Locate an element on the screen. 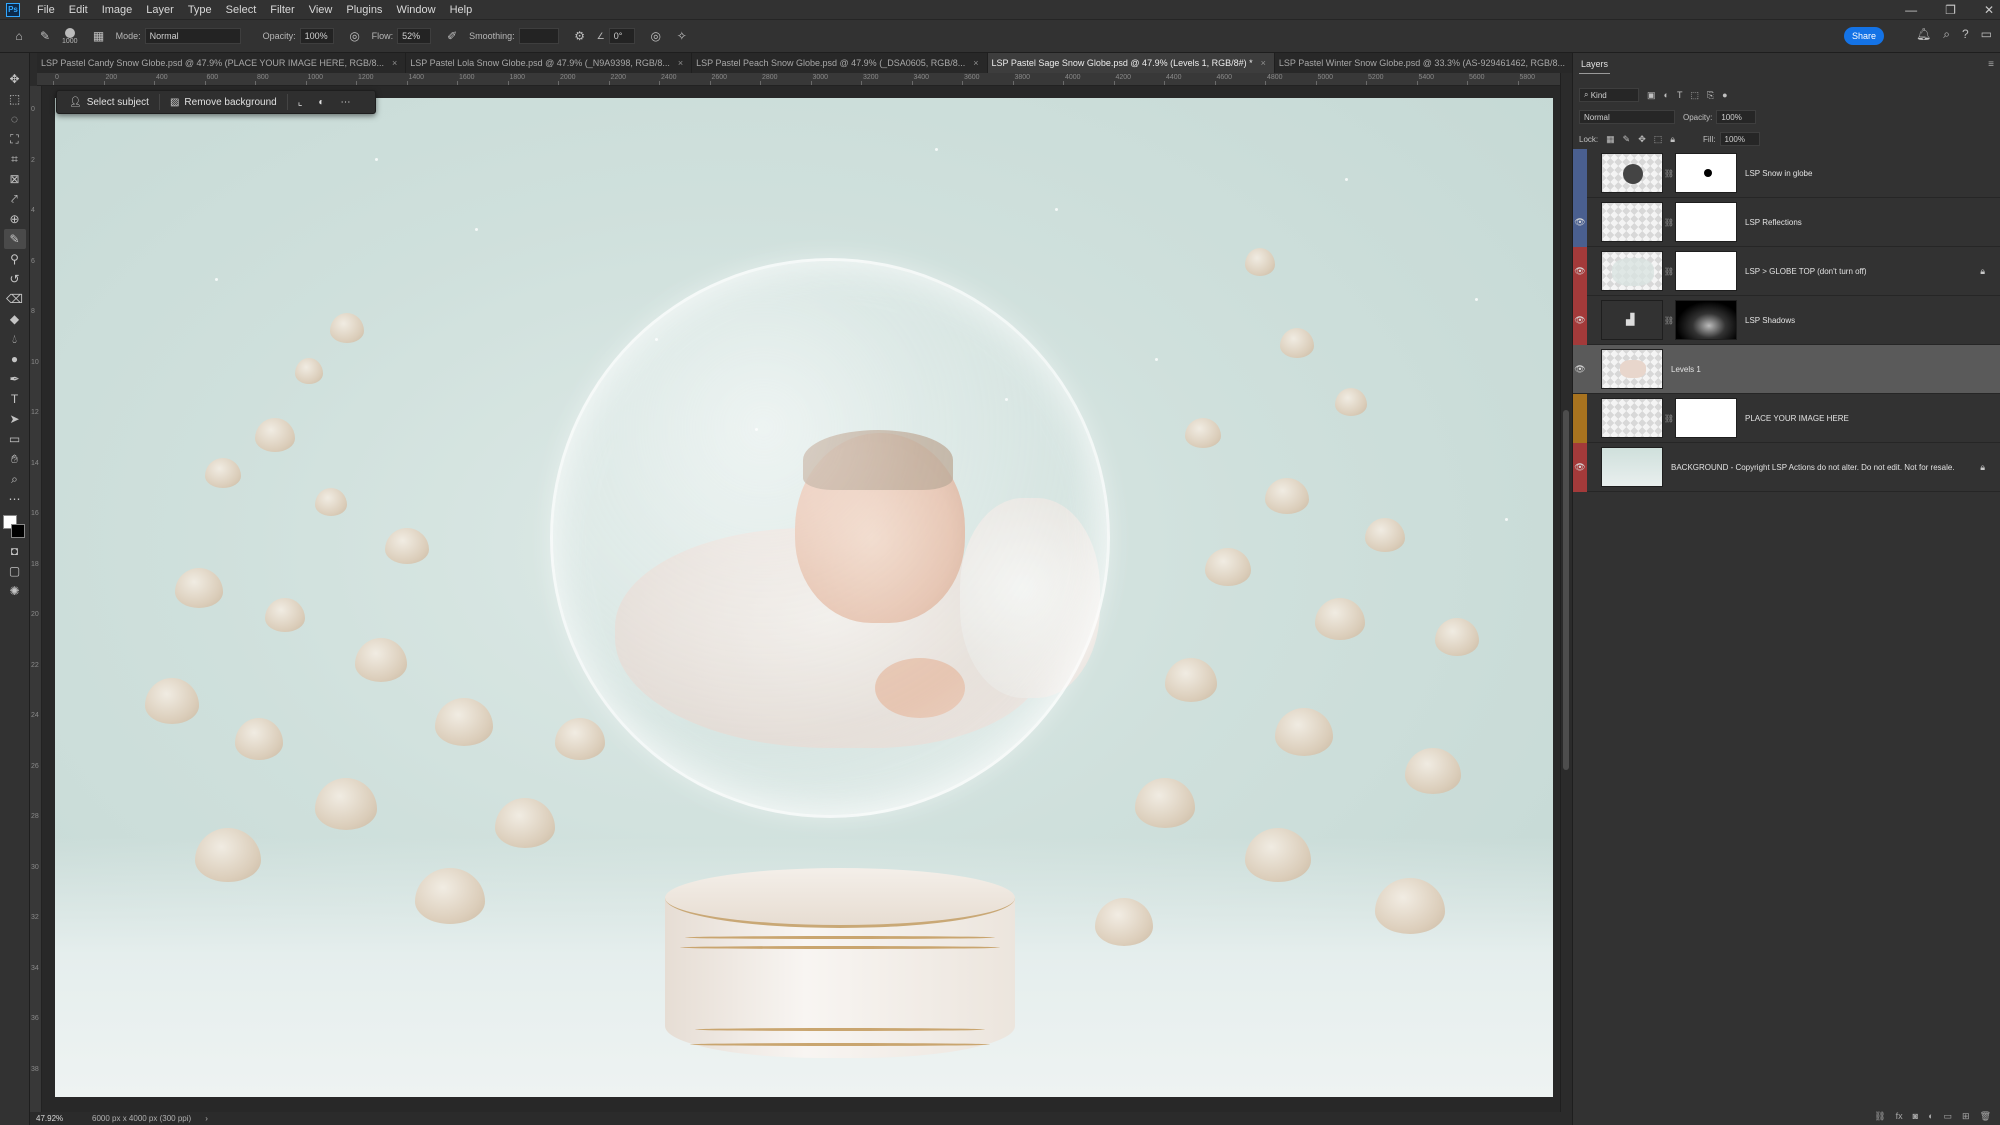  angle-input: 0° is located at coordinates (621, 36).